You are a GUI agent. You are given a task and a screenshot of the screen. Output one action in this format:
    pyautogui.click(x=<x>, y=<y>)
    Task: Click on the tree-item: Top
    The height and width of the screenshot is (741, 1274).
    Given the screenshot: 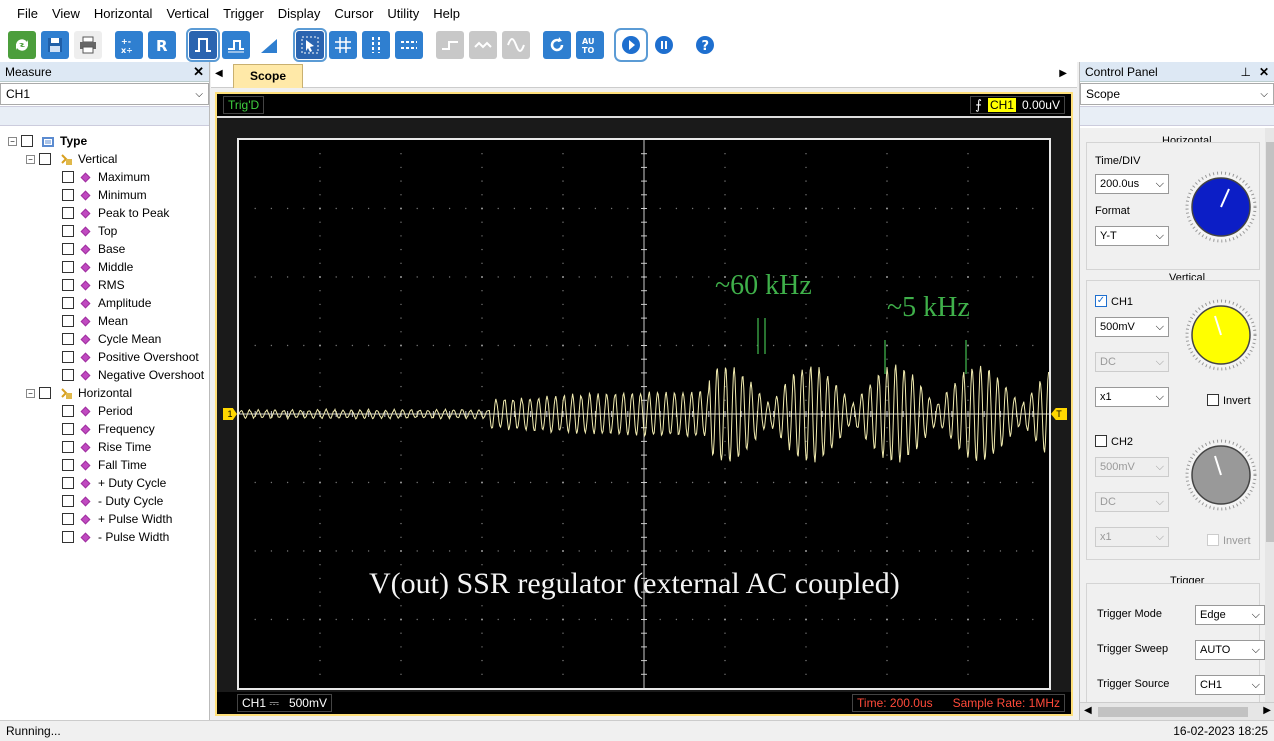 What is the action you would take?
    pyautogui.click(x=104, y=231)
    